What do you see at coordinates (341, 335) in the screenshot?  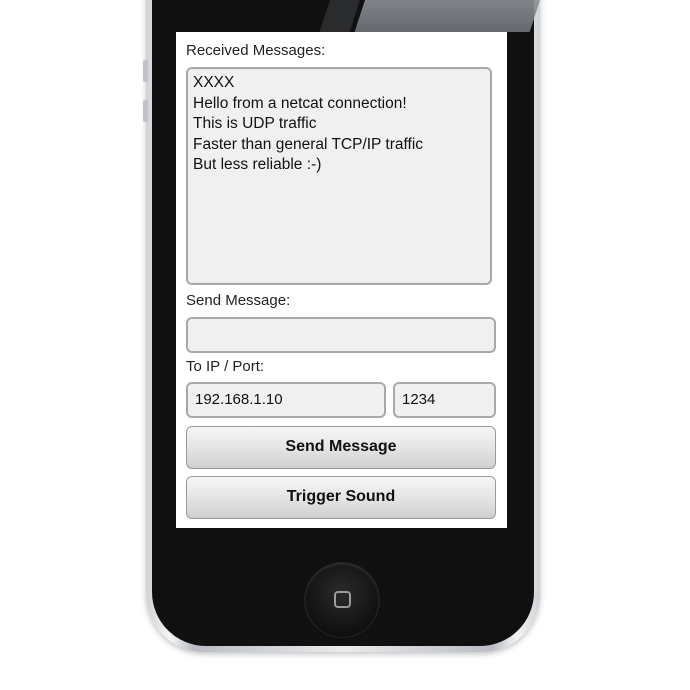 I see `send-message-input` at bounding box center [341, 335].